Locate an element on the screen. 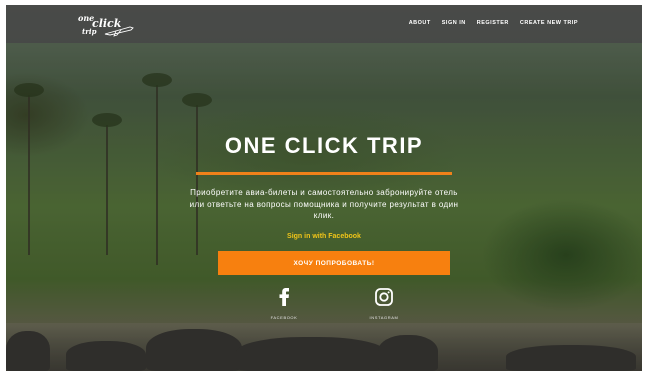  nav-menu: ABOUT SIGN IN REGISTER CREATE NEW TRIP is located at coordinates (493, 23).